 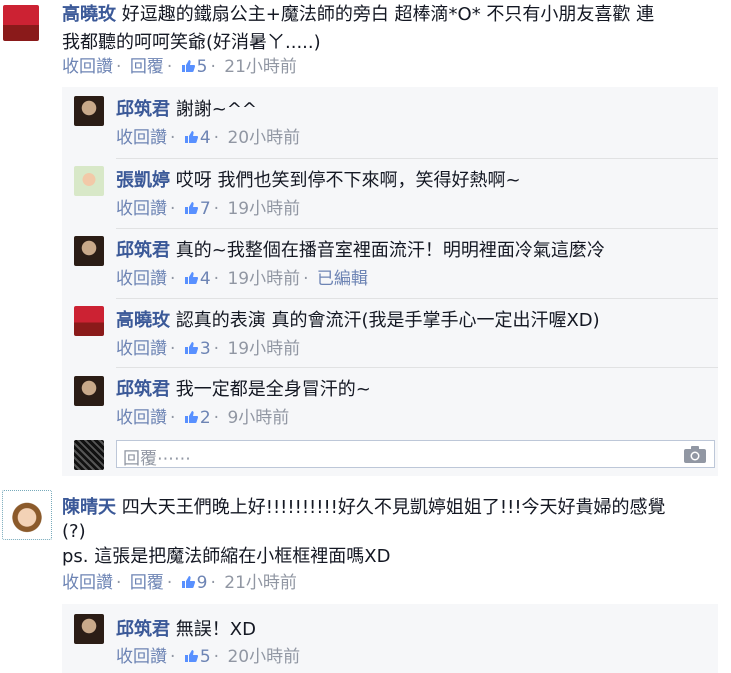 What do you see at coordinates (390, 250) in the screenshot?
I see `reply-text: 真的~我整個在播音室裡面流汗！明明裡面冷氣這麼冷` at bounding box center [390, 250].